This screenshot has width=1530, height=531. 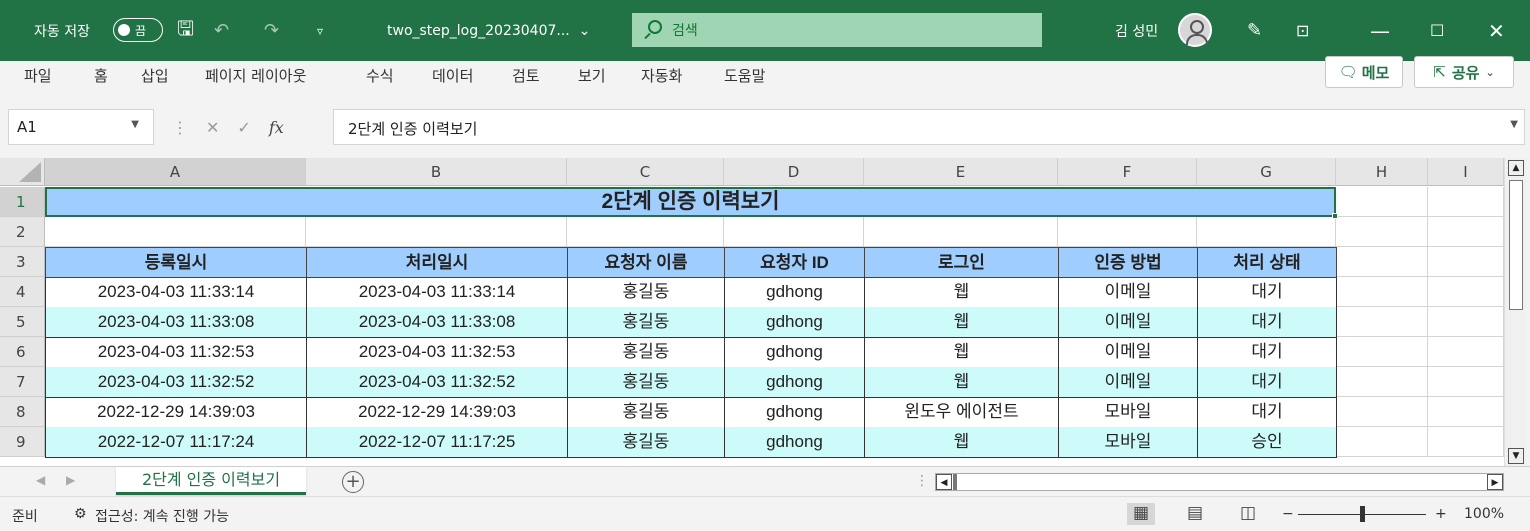 I want to click on column-header-c: C, so click(x=645, y=172).